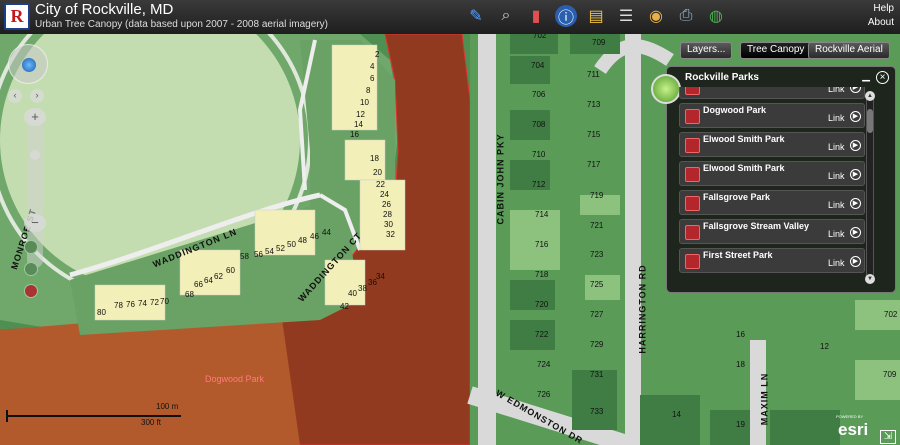 The width and height of the screenshot is (900, 445). What do you see at coordinates (740, 424) in the screenshot?
I see `lot-number: 19` at bounding box center [740, 424].